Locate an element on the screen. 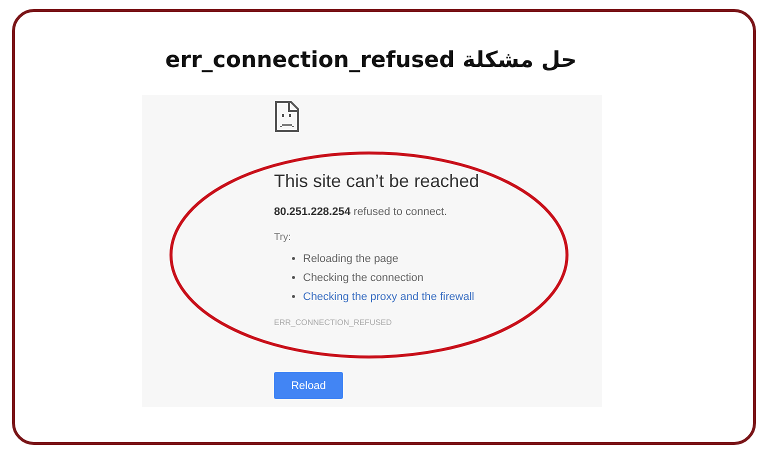  error-code: ERR_CONNECTION_REFUSED is located at coordinates (333, 322).